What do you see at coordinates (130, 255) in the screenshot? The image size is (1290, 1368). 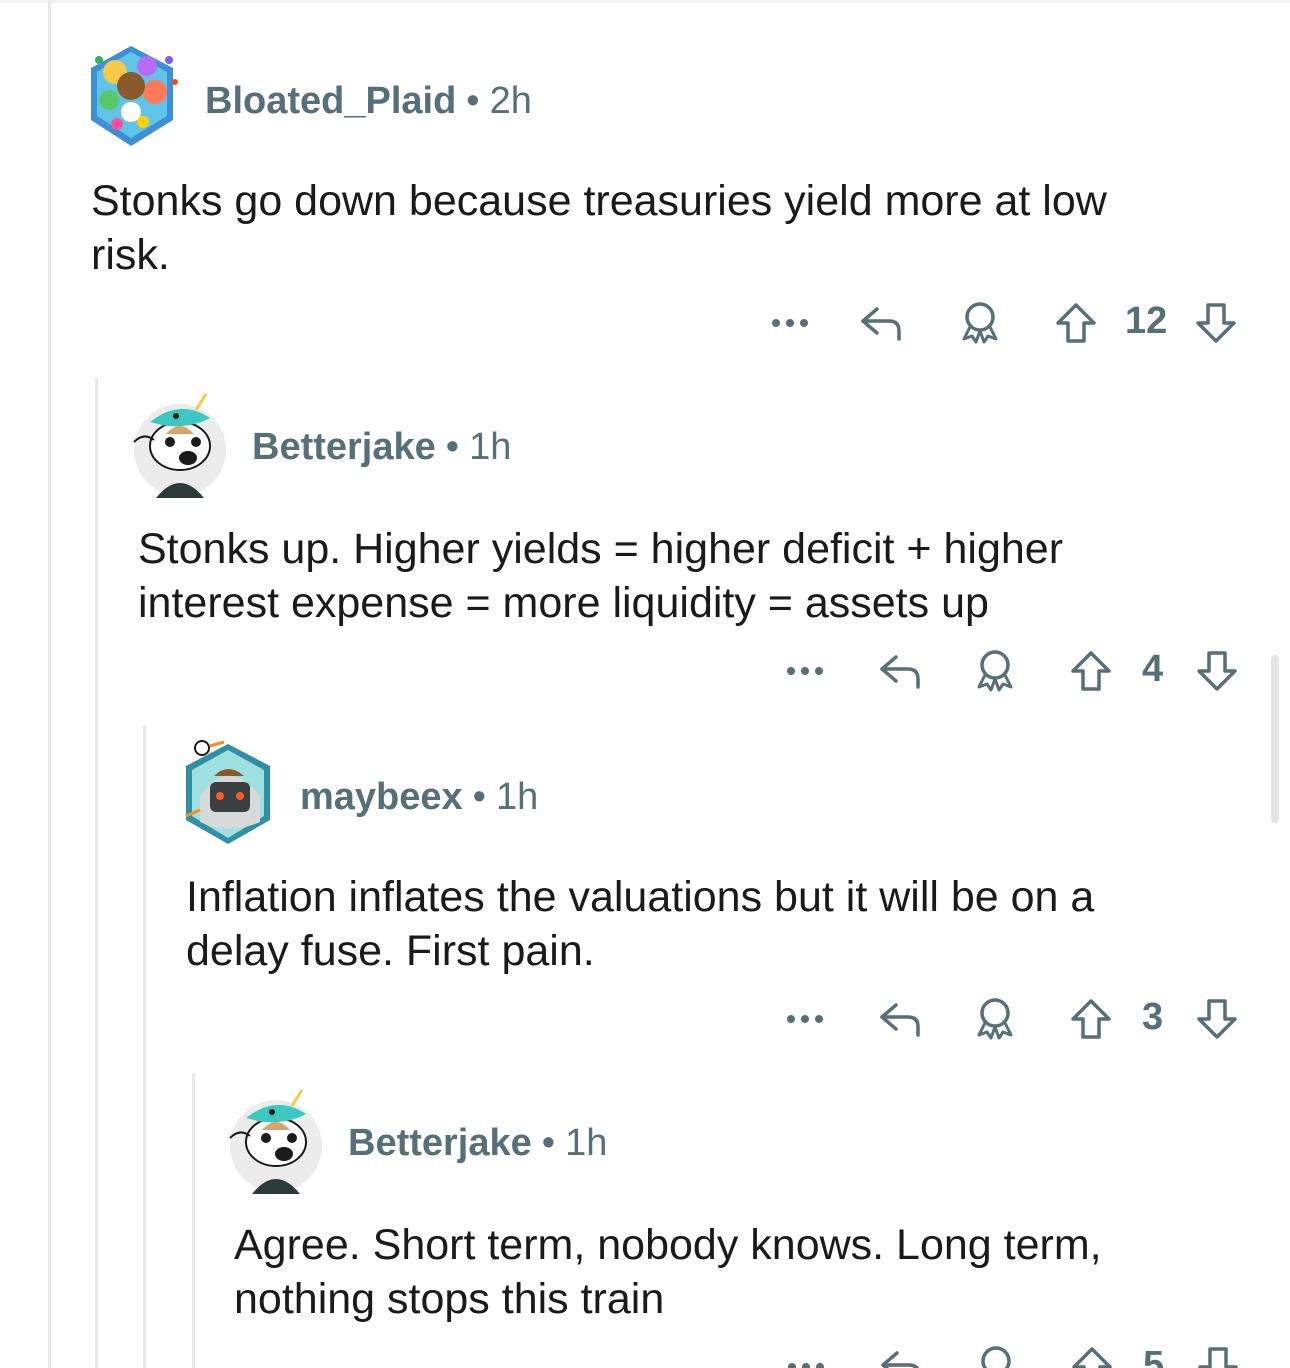 I see `comment-body-line: risk.` at bounding box center [130, 255].